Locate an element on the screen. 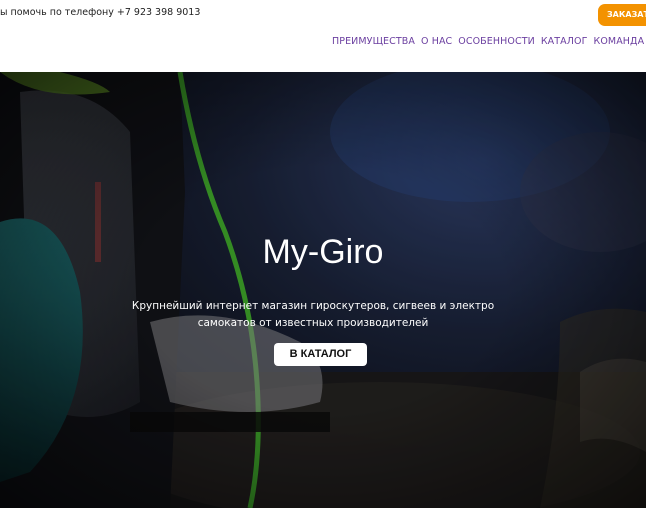 The width and height of the screenshot is (646, 508). nav-item-catalog: КАТАЛОГ is located at coordinates (564, 41).